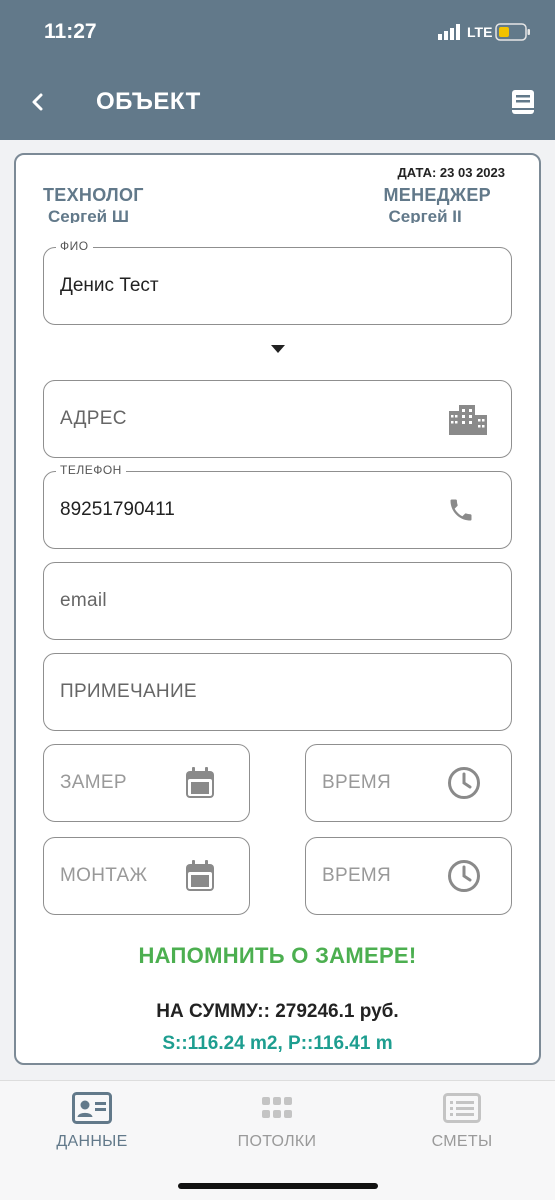  Describe the element at coordinates (512, 32) in the screenshot. I see `battery-icon` at that location.